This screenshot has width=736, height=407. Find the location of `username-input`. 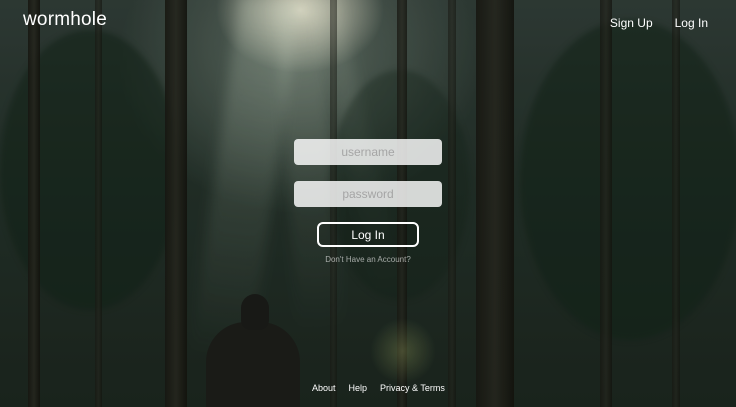

username-input is located at coordinates (368, 152).